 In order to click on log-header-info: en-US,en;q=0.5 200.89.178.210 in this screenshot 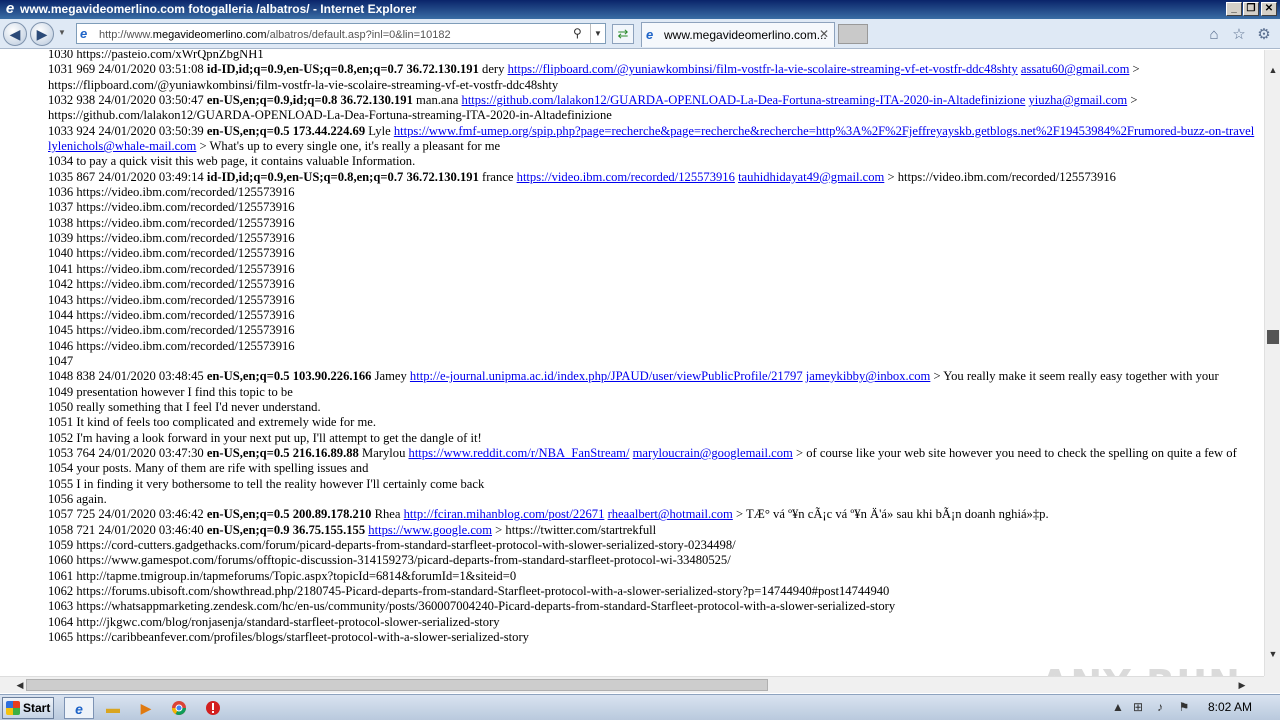, I will do `click(289, 514)`.